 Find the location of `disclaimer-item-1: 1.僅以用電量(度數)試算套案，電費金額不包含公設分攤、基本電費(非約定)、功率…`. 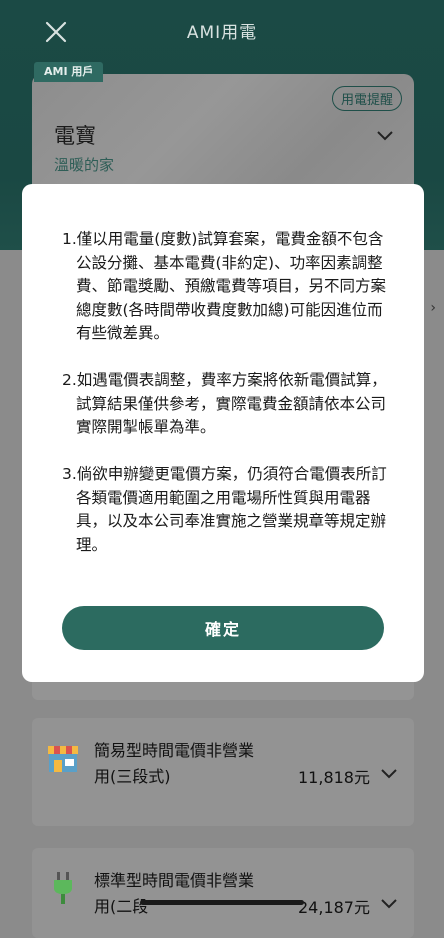

disclaimer-item-1: 1.僅以用電量(度數)試算套案，電費金額不包含公設分攤、基本電費(非約定)、功率… is located at coordinates (224, 286).